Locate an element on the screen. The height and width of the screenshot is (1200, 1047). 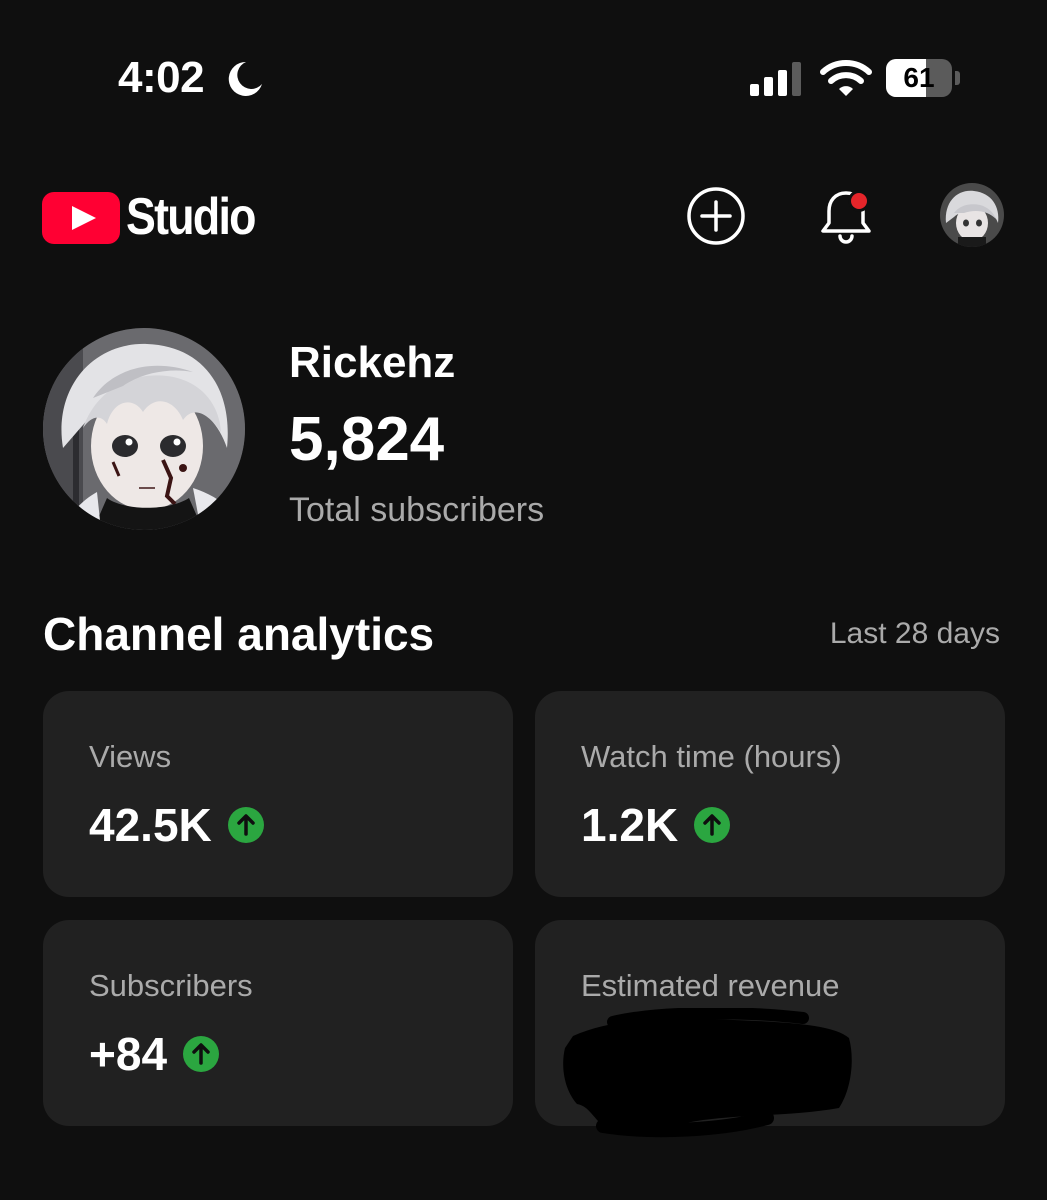
status-time: 4:02 is located at coordinates (161, 77).